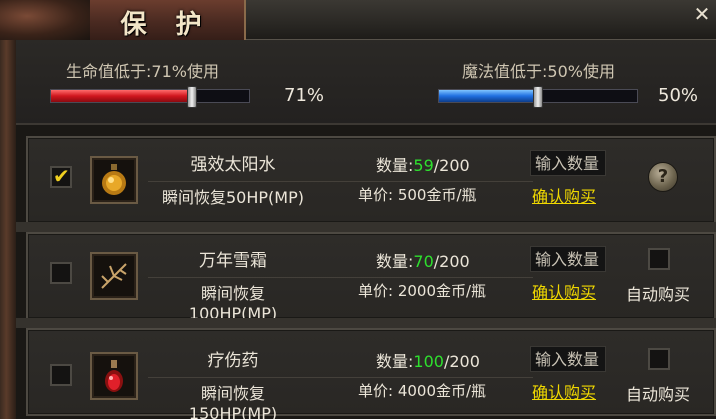 The height and width of the screenshot is (419, 716). I want to click on item-quantity: 数量:100/200, so click(428, 361).